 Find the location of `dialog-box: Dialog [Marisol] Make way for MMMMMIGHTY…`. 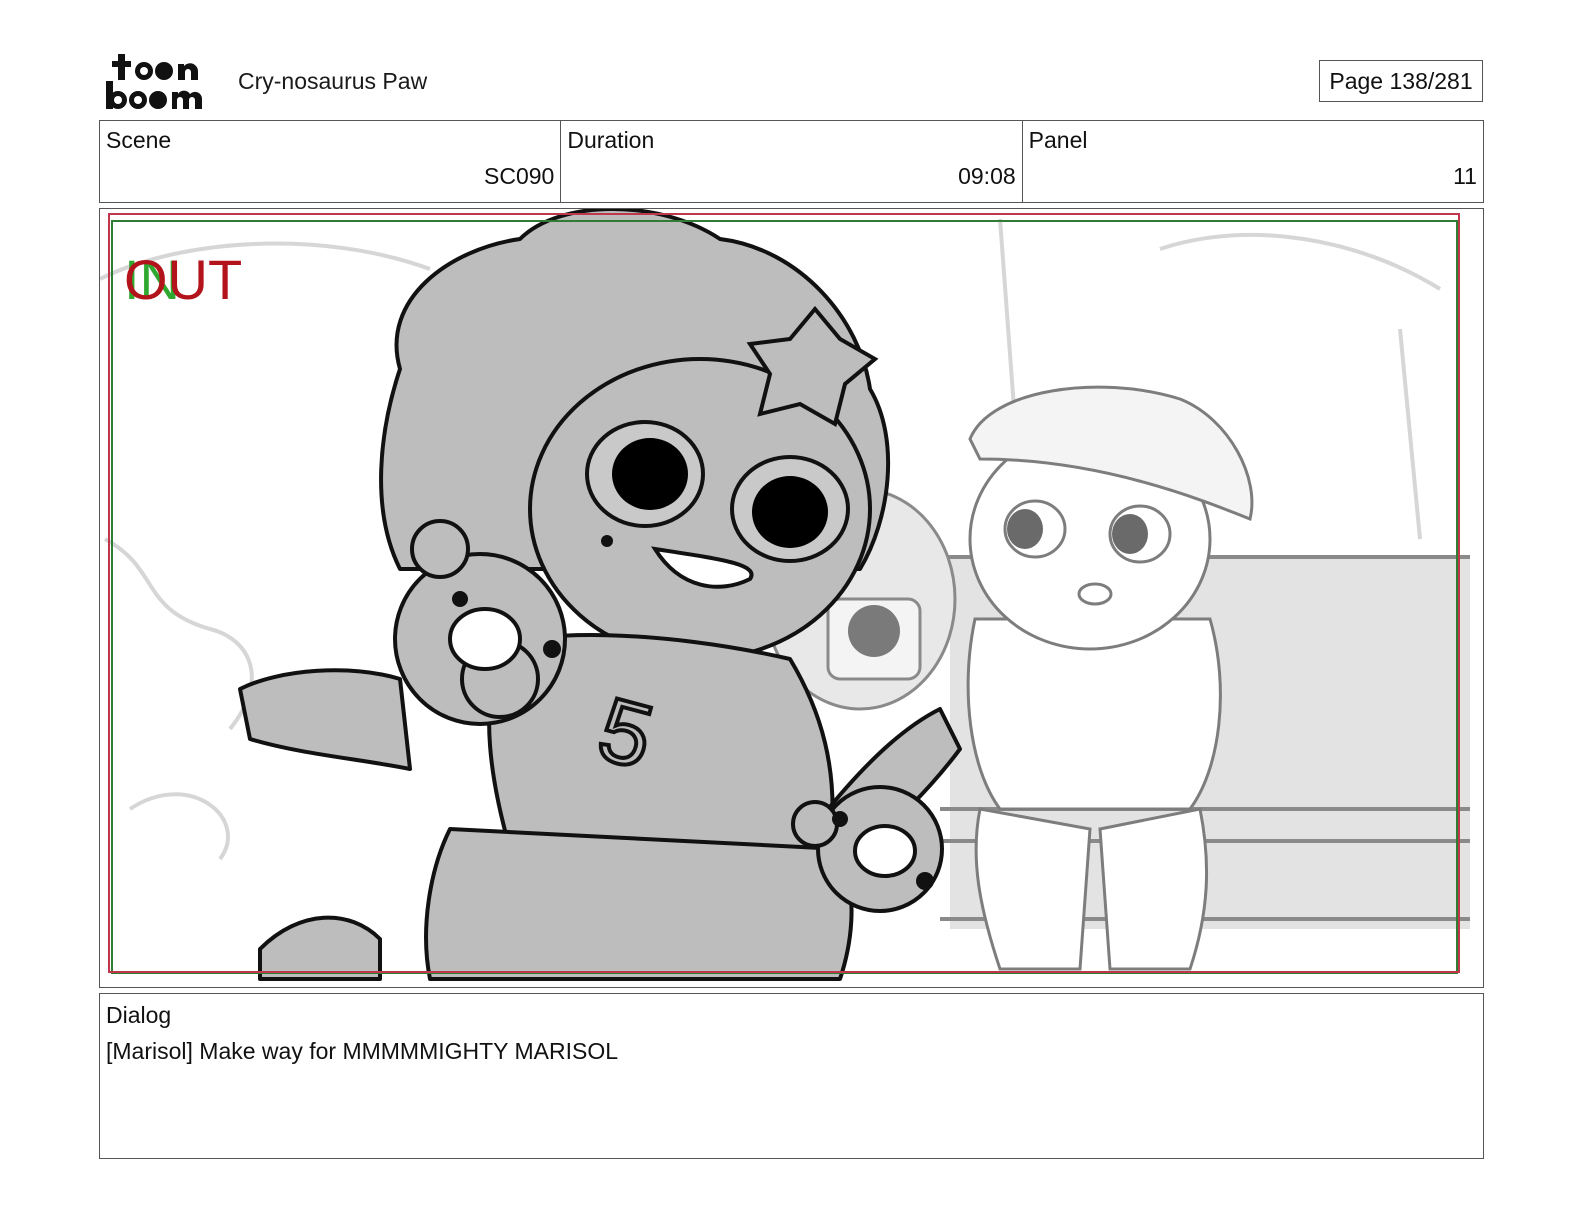

dialog-box: Dialog [Marisol] Make way for MMMMMIGHTY… is located at coordinates (791, 1076).